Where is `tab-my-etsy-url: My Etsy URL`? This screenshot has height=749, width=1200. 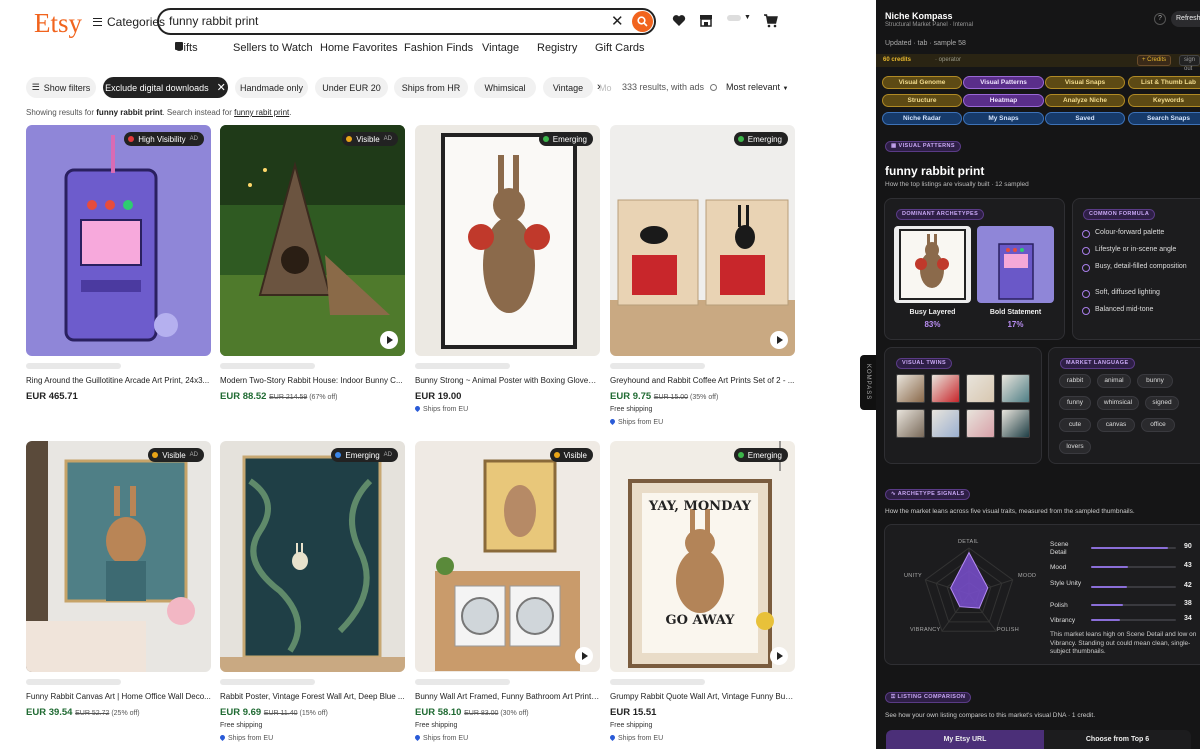 tab-my-etsy-url: My Etsy URL is located at coordinates (965, 739).